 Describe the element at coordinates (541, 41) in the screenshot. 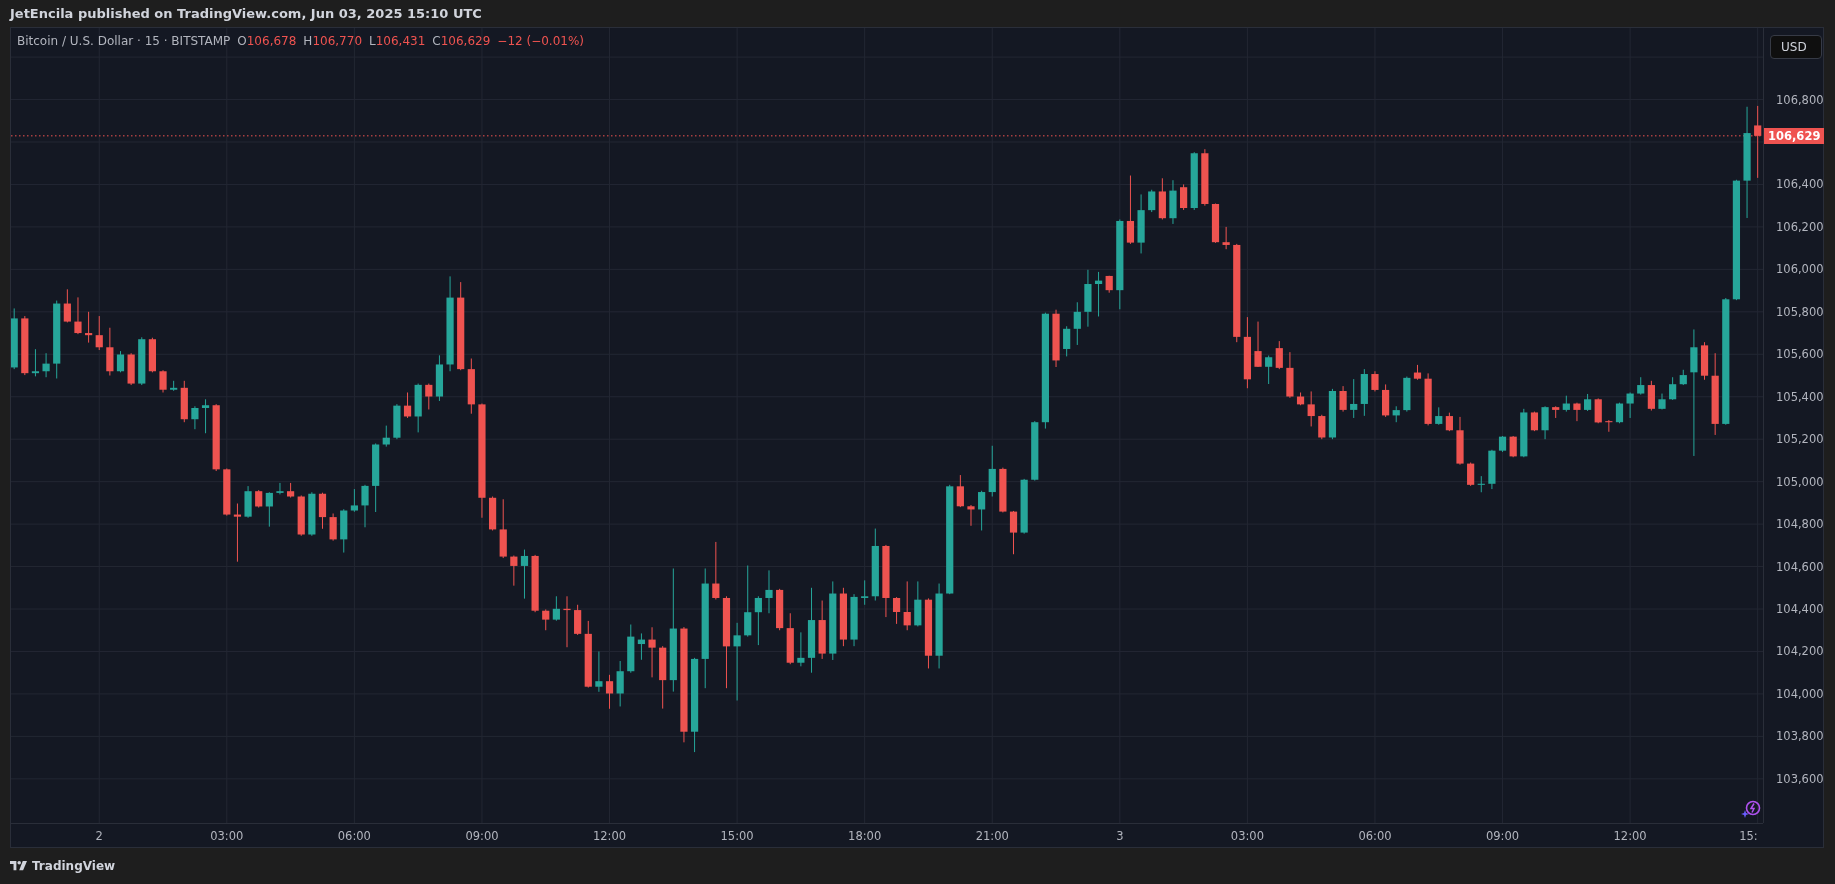

I see `price-change: −12 (−0.01%)` at that location.